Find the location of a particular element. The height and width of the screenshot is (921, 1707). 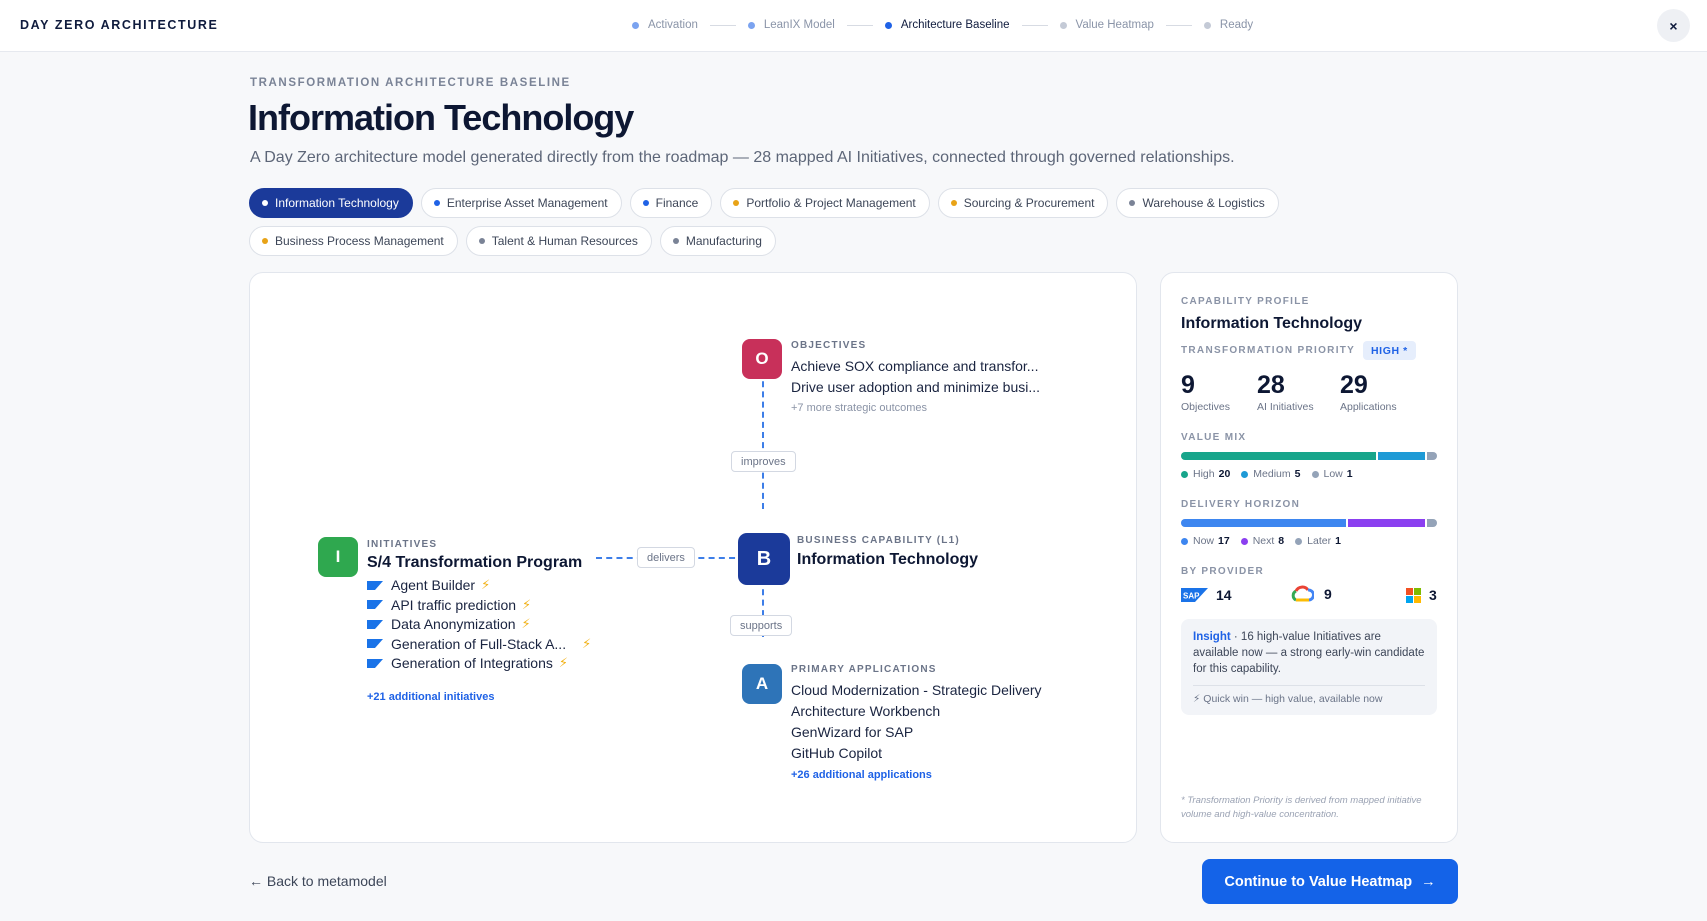

chip-label: Business Process Management is located at coordinates (359, 241).